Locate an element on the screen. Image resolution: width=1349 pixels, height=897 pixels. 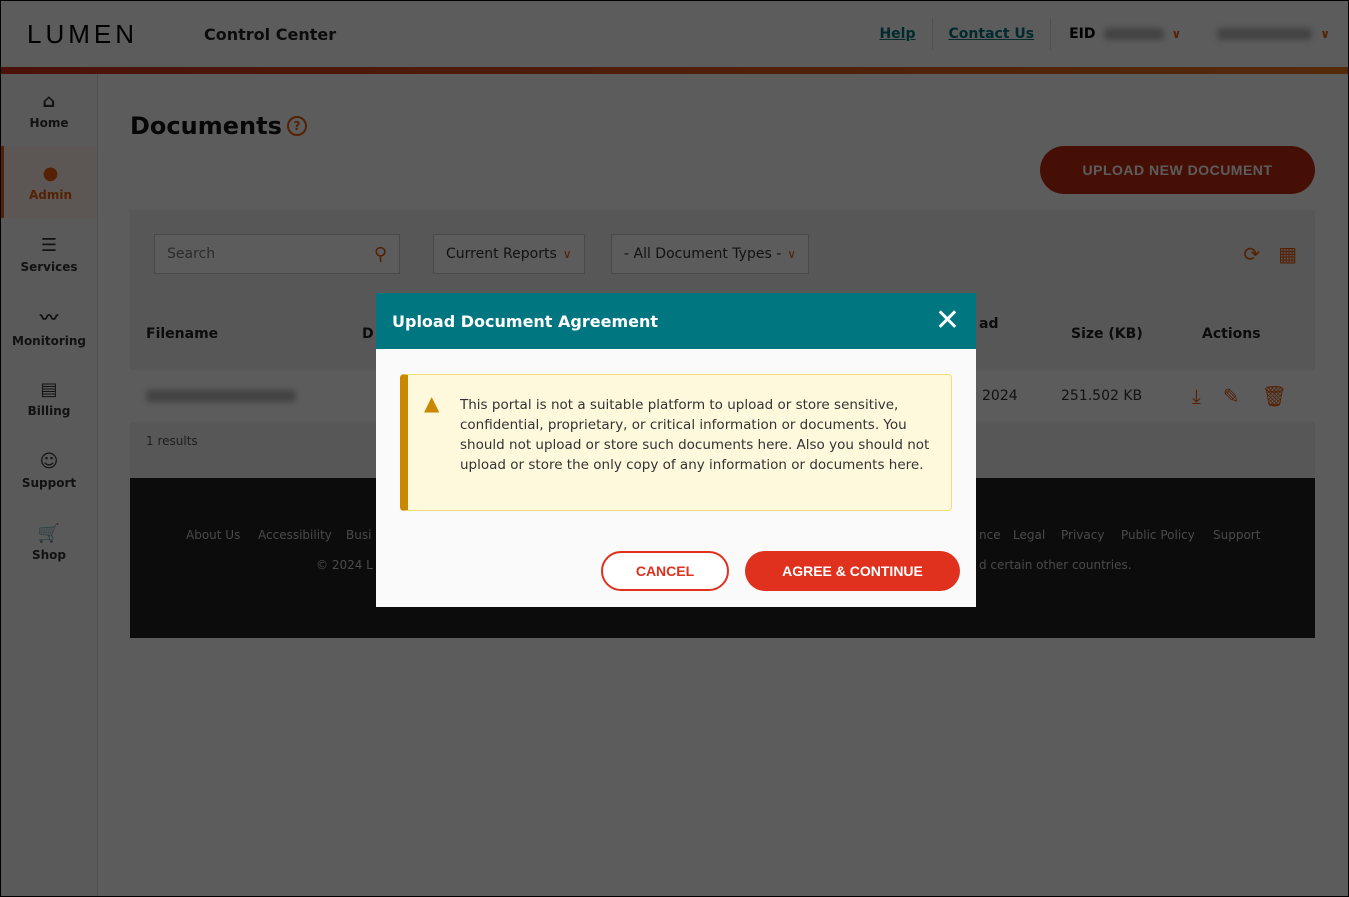
close-icon: ✕ is located at coordinates (947, 321).